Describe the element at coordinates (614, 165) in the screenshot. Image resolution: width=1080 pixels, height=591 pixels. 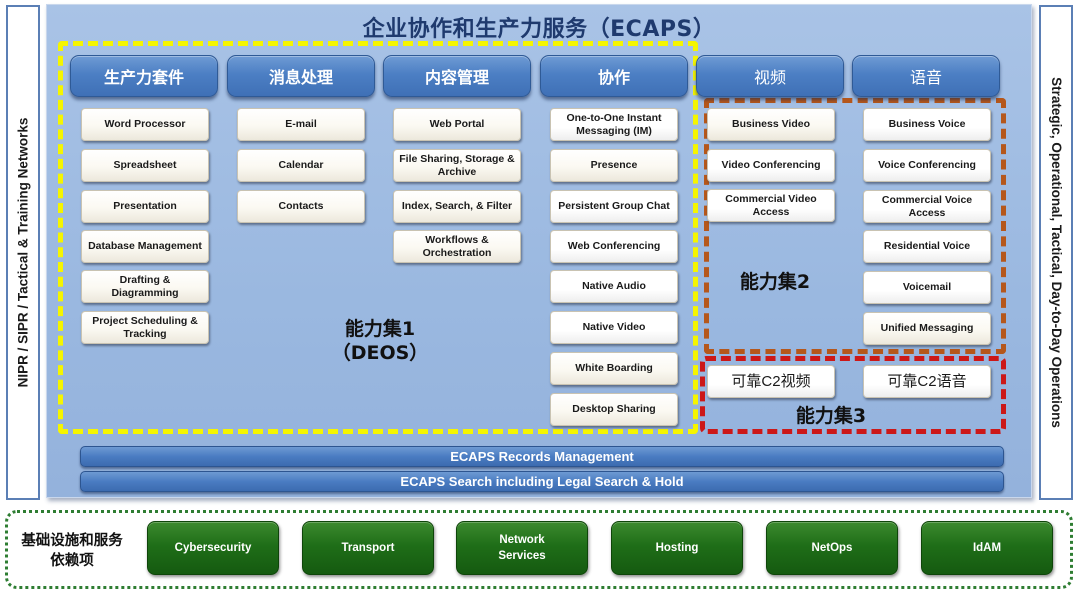
I see `service-presence: Presence` at that location.